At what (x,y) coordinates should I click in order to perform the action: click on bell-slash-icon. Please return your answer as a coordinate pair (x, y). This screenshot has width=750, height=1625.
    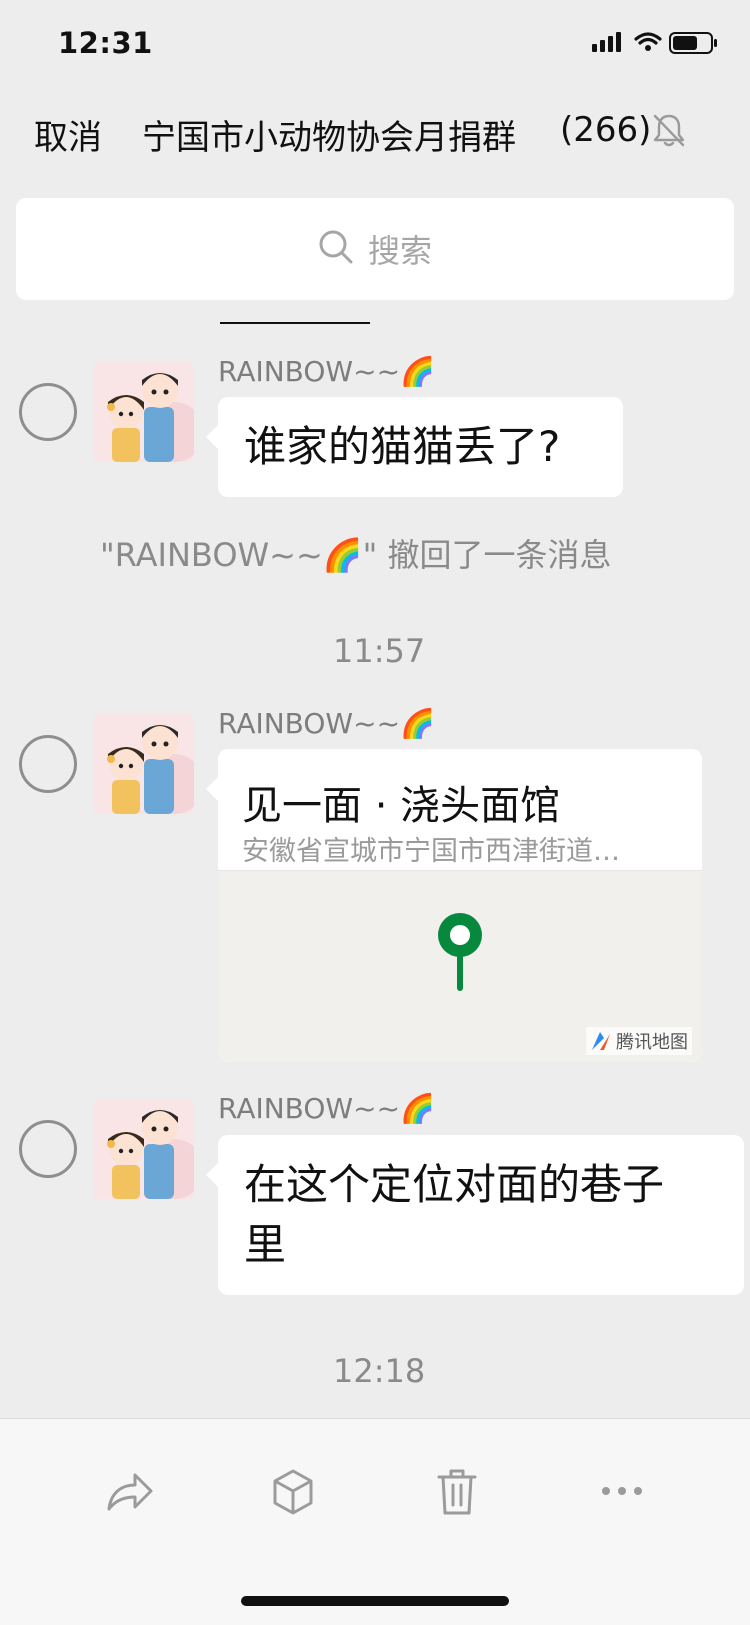
    Looking at the image, I should click on (669, 130).